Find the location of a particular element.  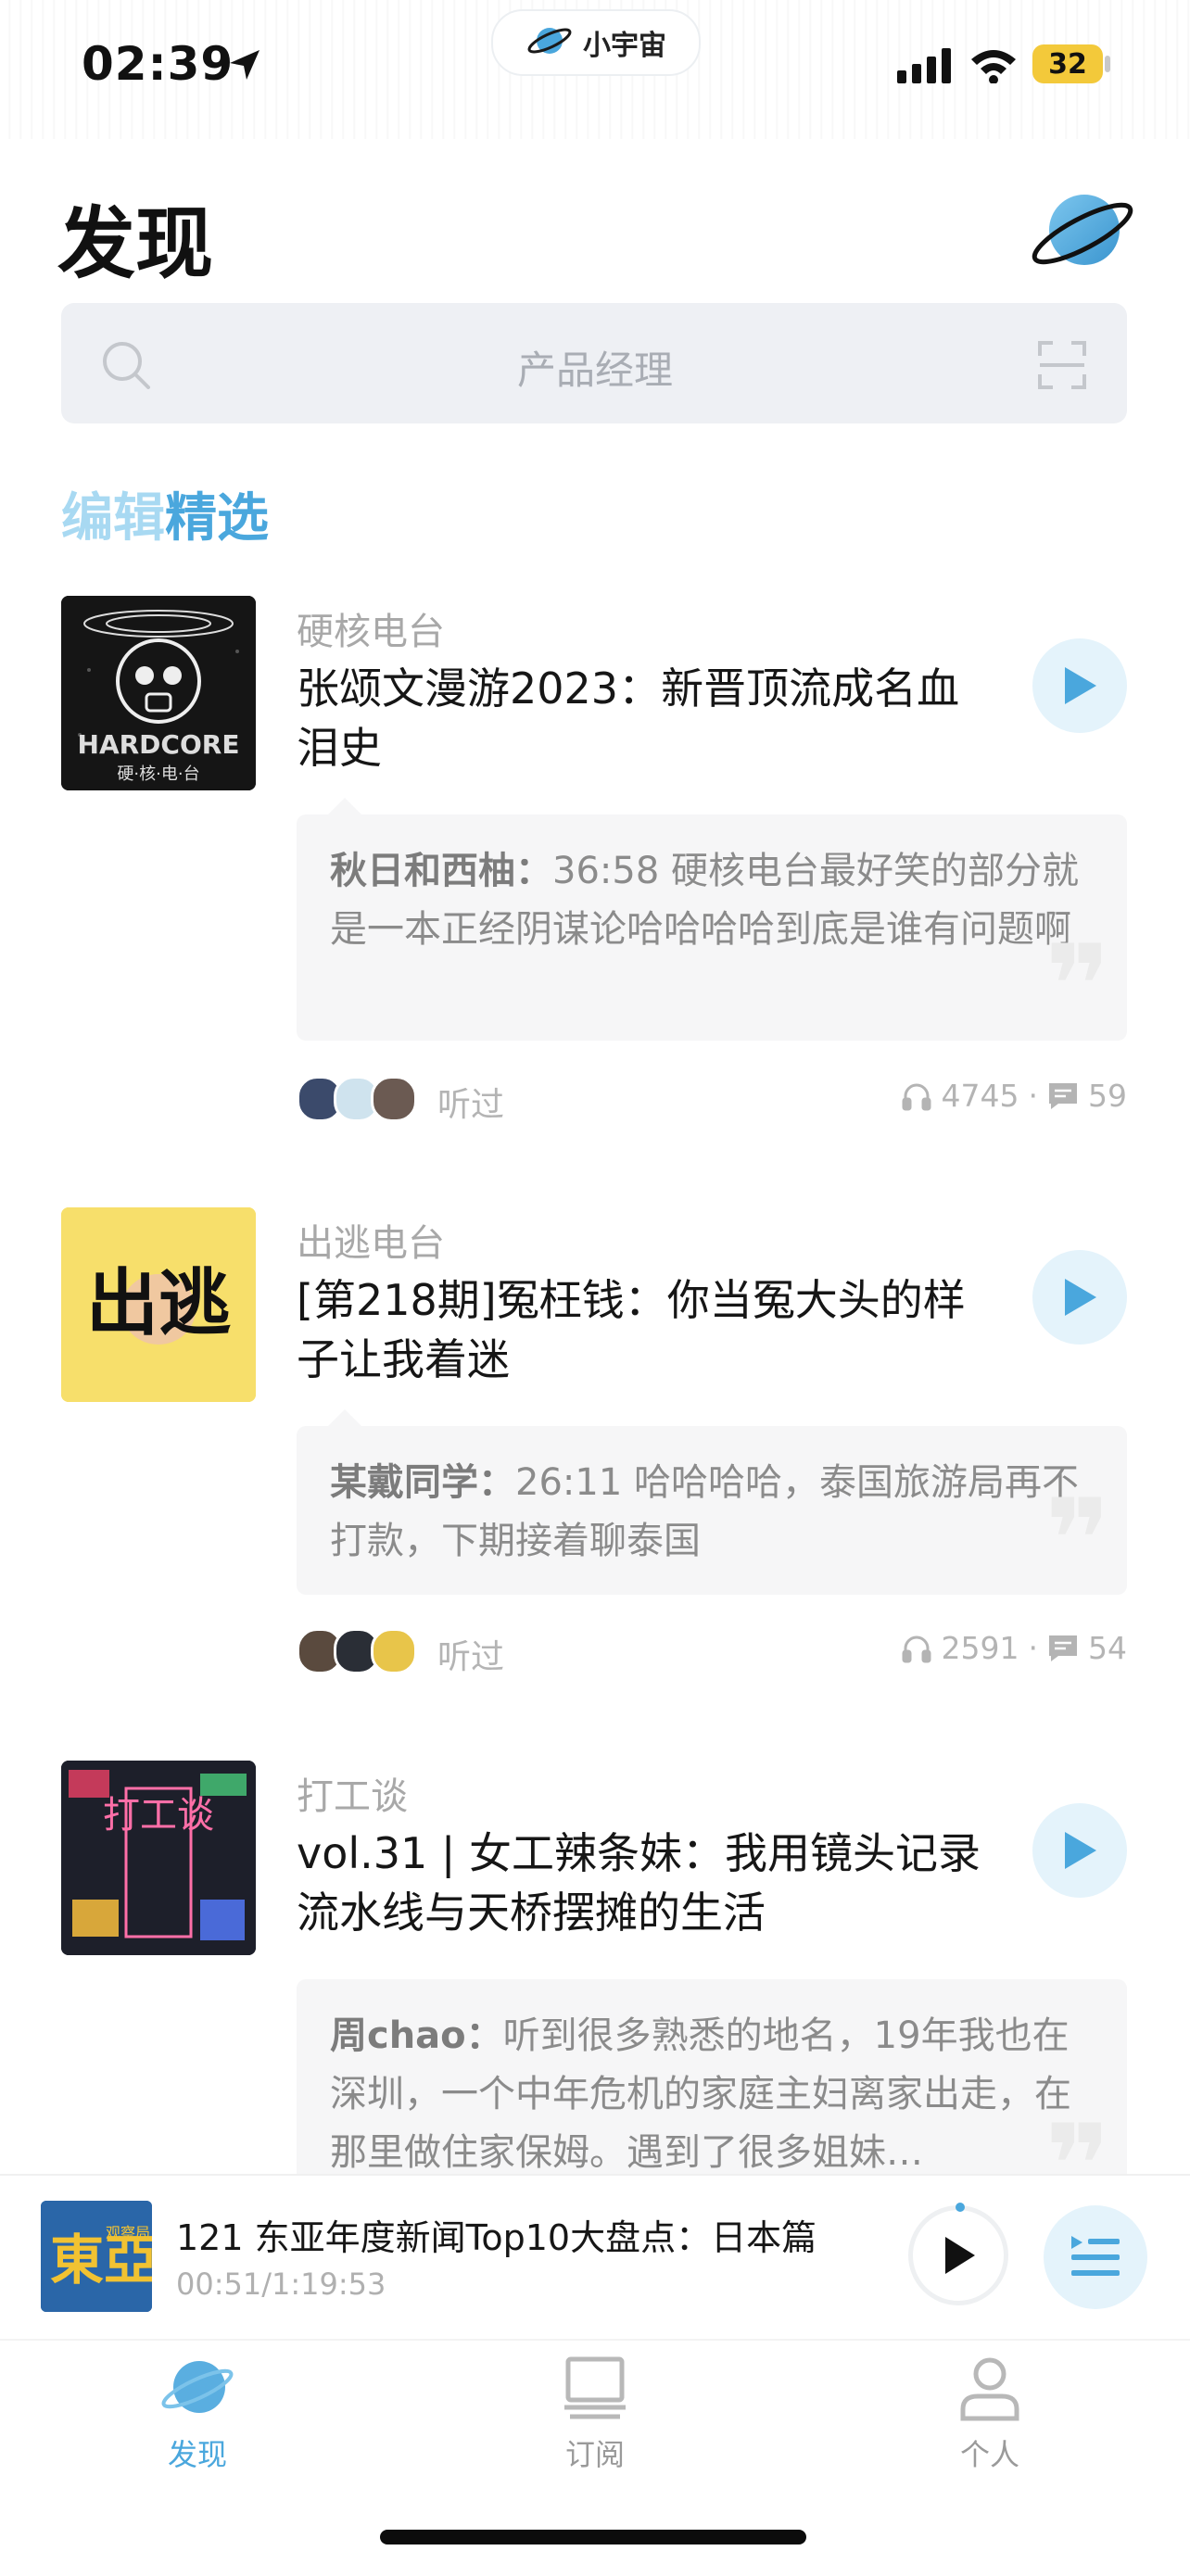

episode-stats: 2591 · 54 is located at coordinates (1014, 1648).